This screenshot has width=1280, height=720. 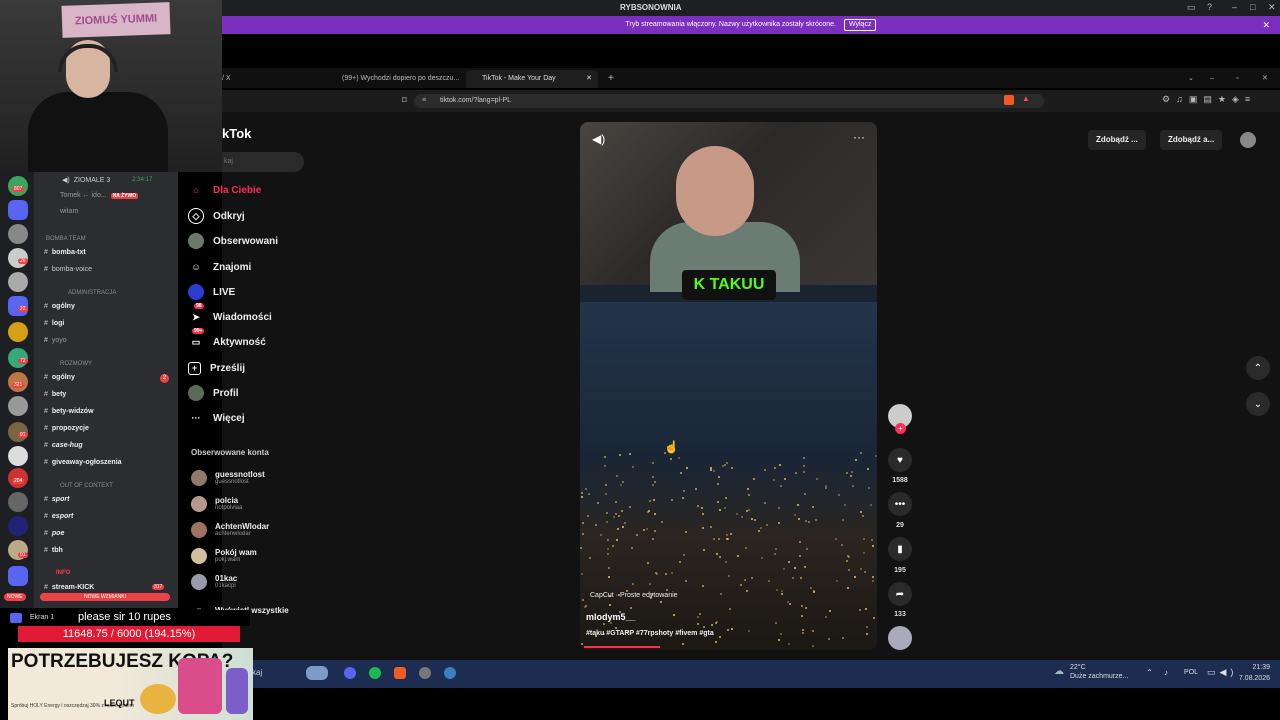 I want to click on maximize-icon: ▫, so click(x=1237, y=79).